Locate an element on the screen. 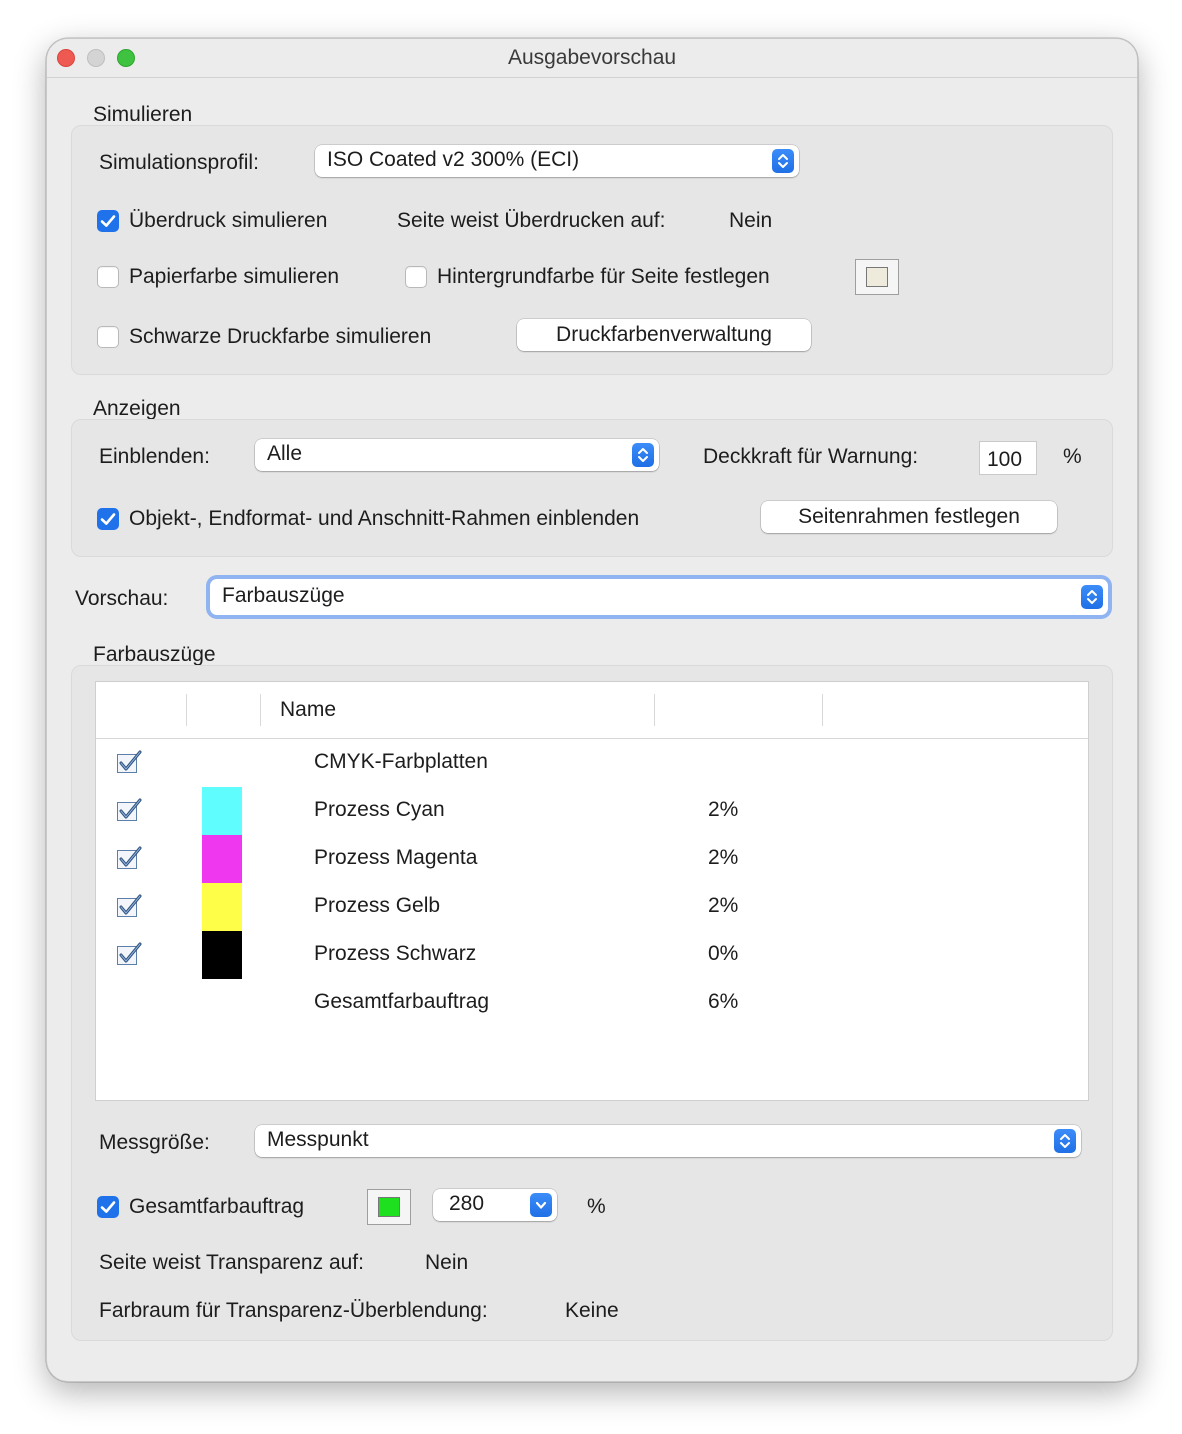 The width and height of the screenshot is (1182, 1434). total-coverage-unit: % is located at coordinates (596, 1206).